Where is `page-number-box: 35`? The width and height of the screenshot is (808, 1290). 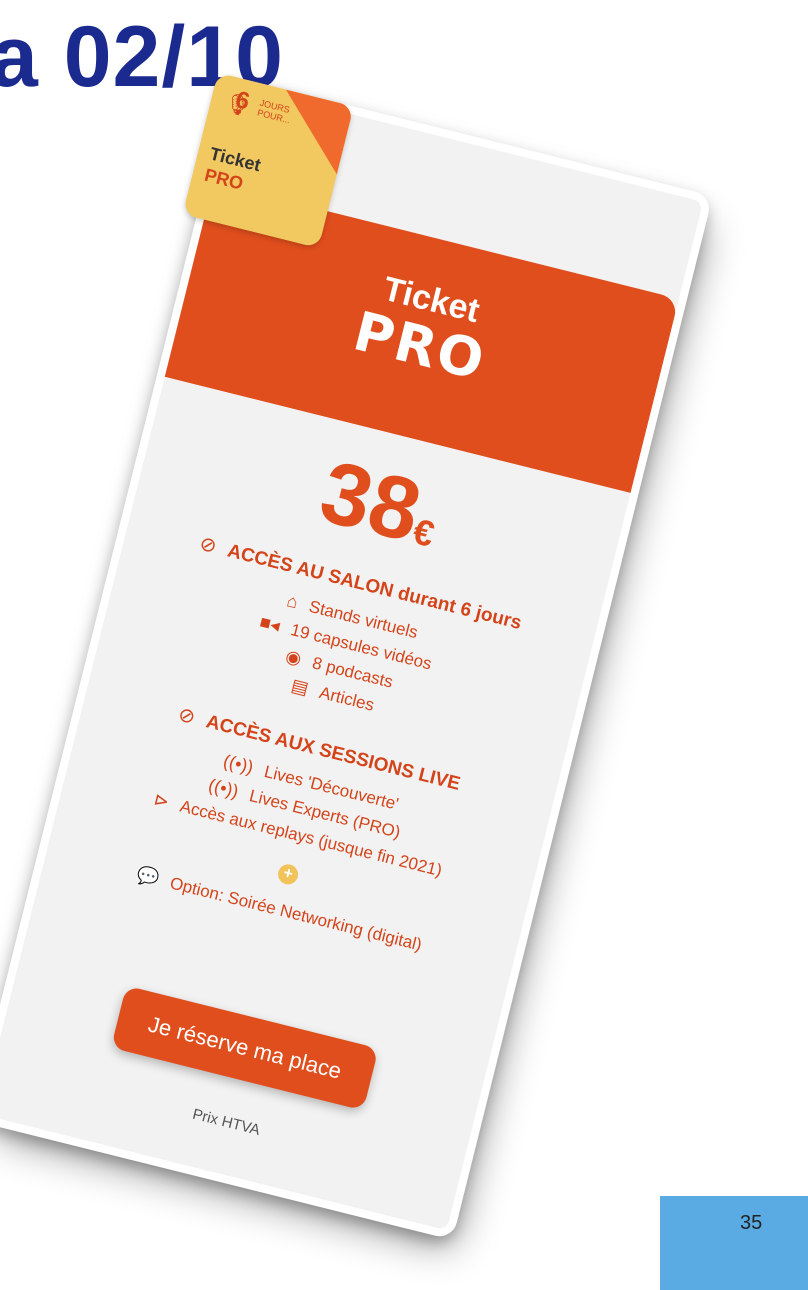 page-number-box: 35 is located at coordinates (734, 1243).